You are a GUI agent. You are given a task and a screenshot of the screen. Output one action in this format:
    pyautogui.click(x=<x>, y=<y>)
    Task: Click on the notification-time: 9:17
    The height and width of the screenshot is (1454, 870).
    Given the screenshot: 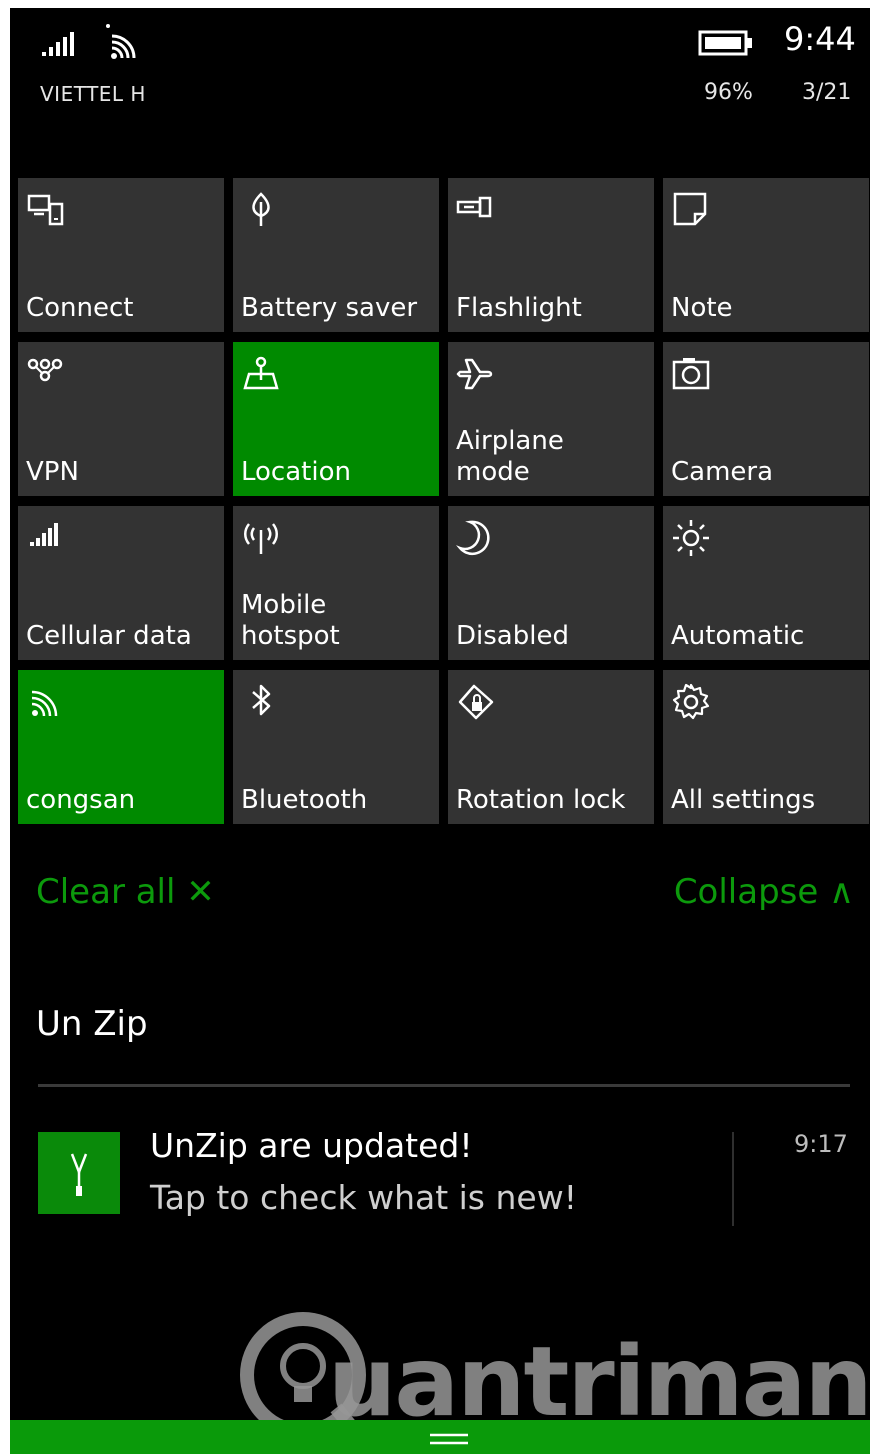 What is the action you would take?
    pyautogui.click(x=821, y=1144)
    